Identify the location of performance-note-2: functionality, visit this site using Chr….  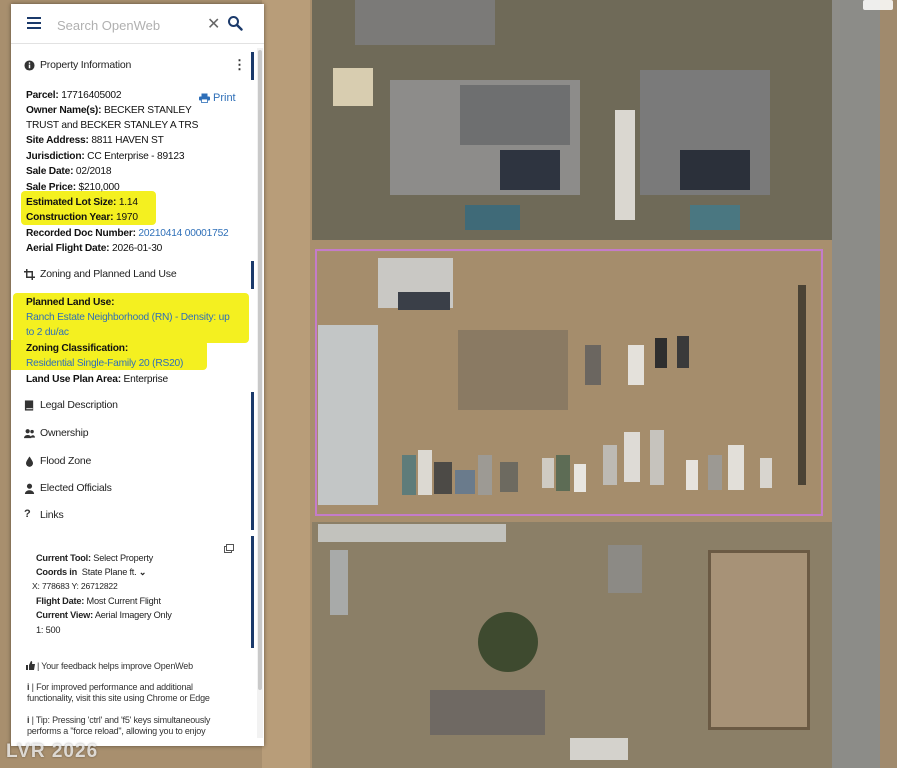
(118, 698).